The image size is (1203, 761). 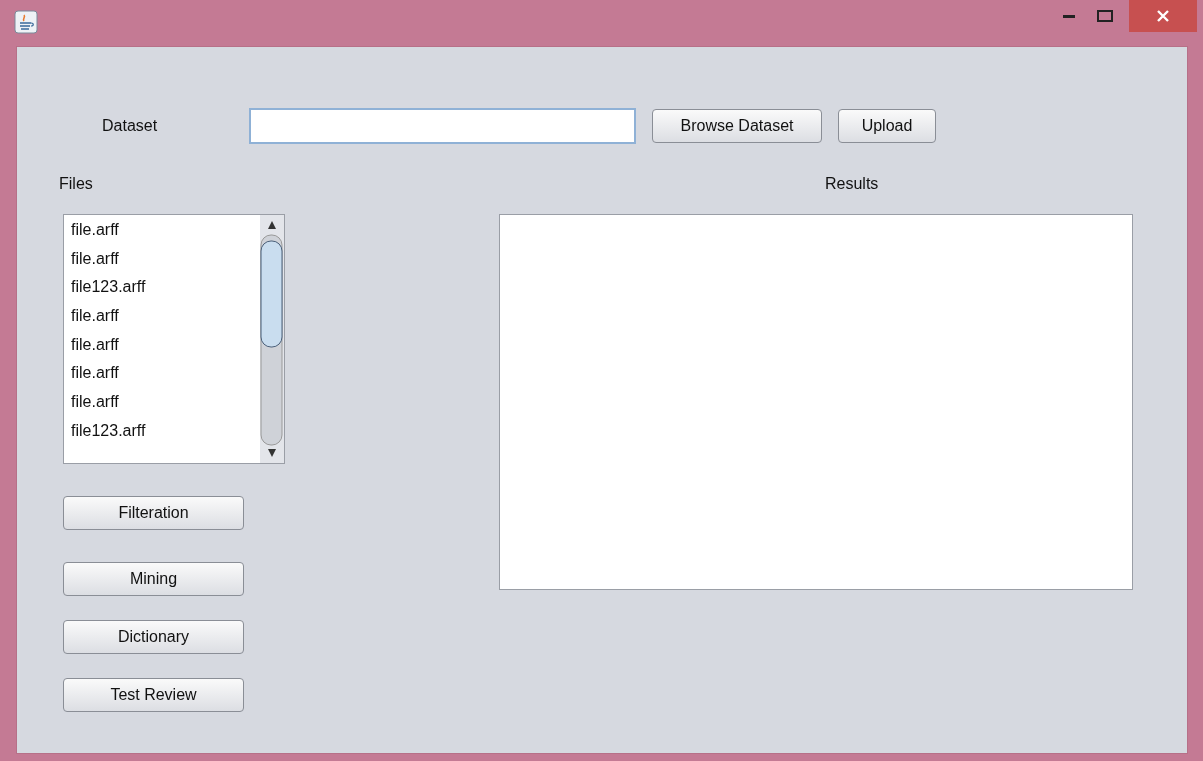 I want to click on minimize-icon, so click(x=1069, y=16).